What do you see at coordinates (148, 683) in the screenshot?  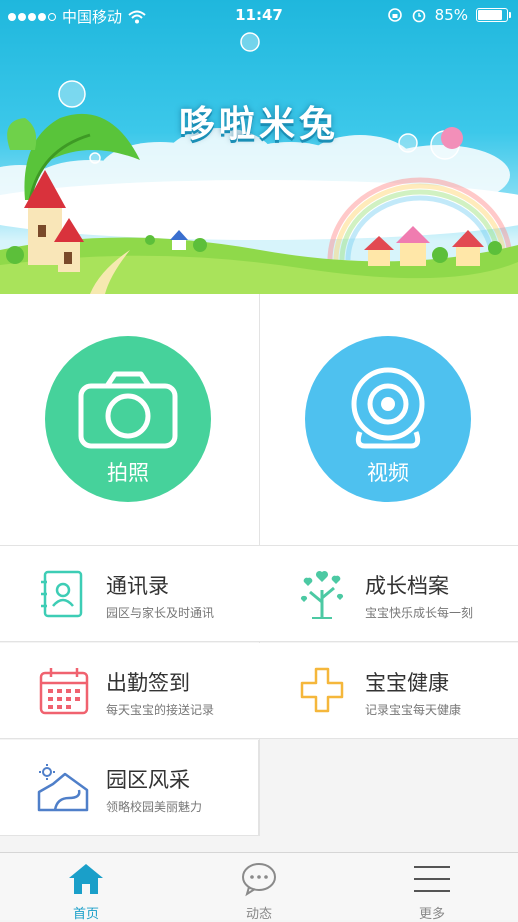 I see `menu-title: 出勤签到` at bounding box center [148, 683].